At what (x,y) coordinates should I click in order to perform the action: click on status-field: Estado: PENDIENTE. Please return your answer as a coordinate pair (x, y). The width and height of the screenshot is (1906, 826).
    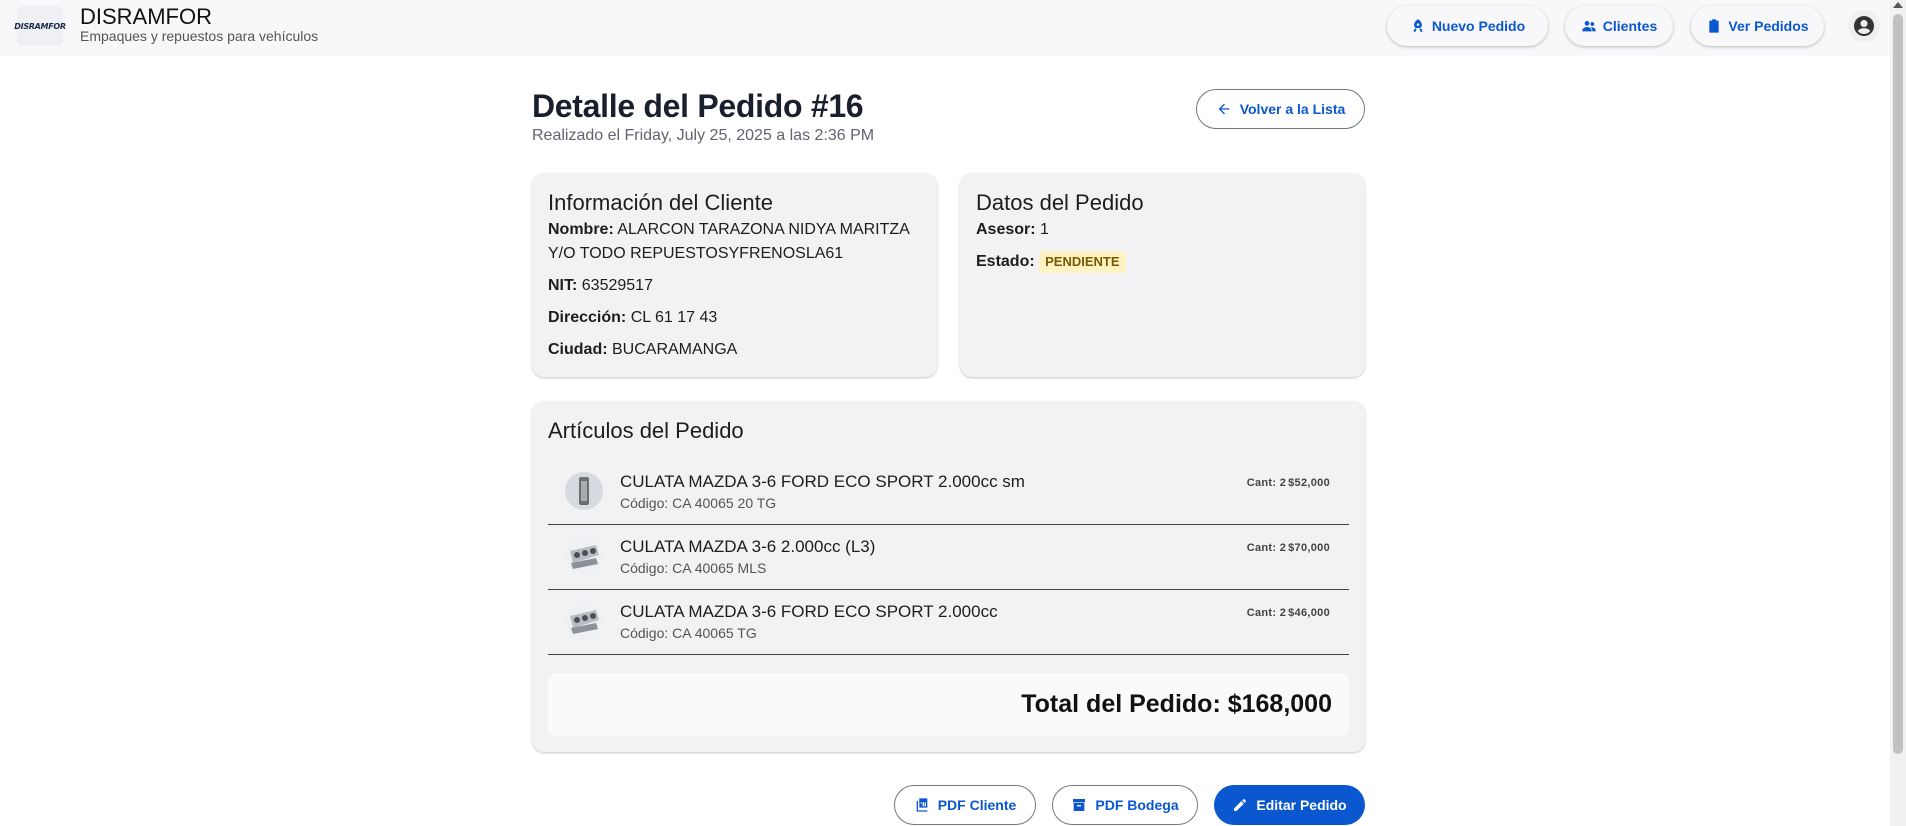
    Looking at the image, I should click on (1051, 262).